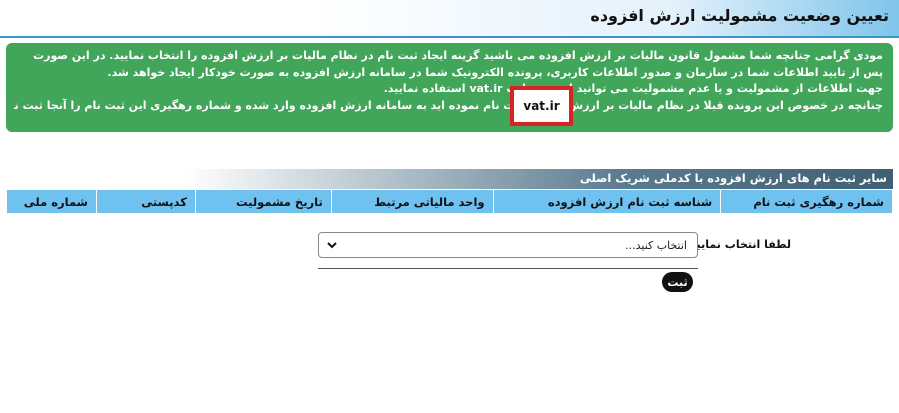 The image size is (899, 413). I want to click on select-label: لطفا انتخاب نمایید:, so click(738, 244).